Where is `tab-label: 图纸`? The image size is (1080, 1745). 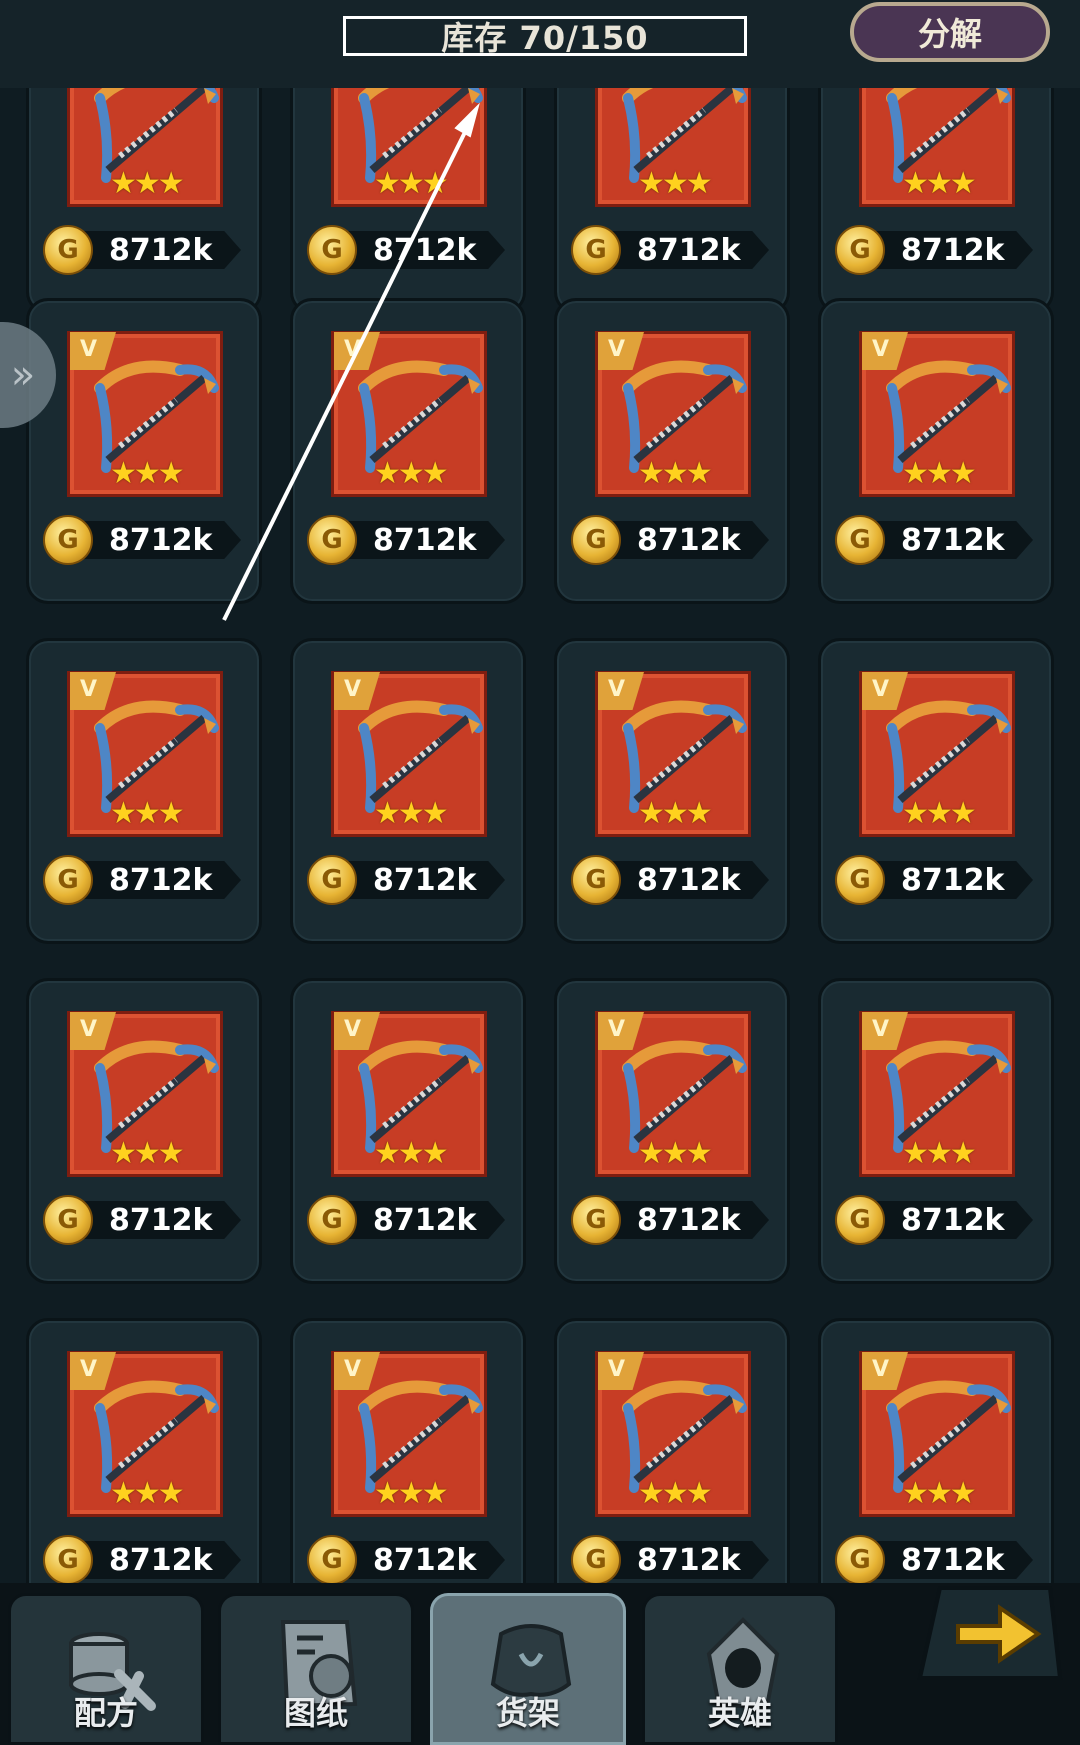 tab-label: 图纸 is located at coordinates (315, 1713).